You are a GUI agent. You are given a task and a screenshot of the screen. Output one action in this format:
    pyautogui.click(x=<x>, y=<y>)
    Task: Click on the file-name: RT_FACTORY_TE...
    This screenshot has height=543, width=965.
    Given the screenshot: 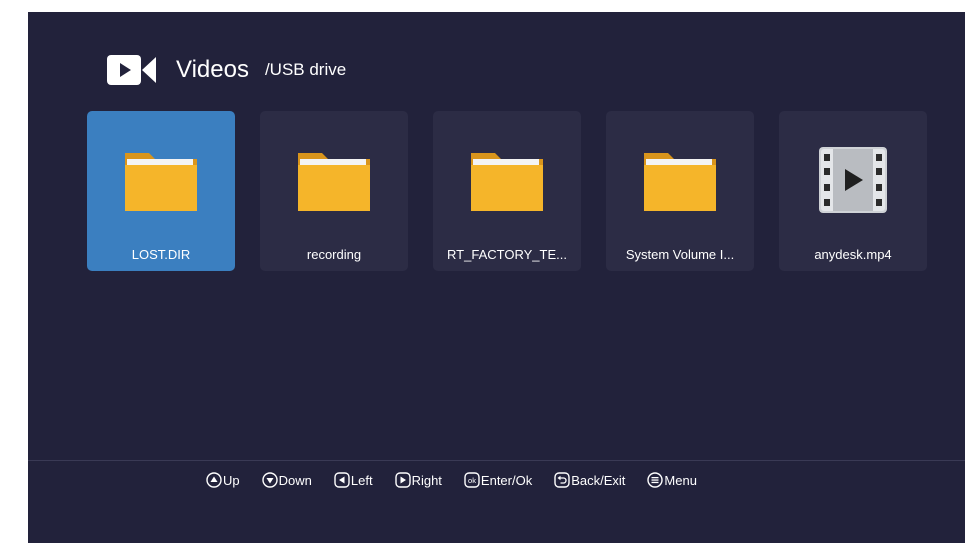 What is the action you would take?
    pyautogui.click(x=507, y=254)
    